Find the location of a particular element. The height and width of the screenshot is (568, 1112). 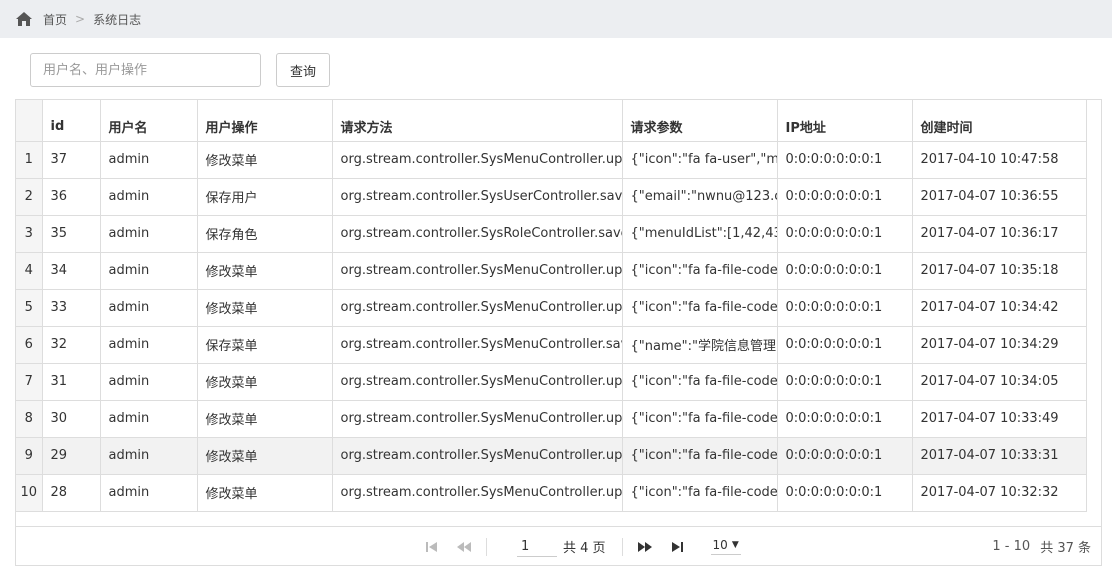

cell-id: 29 is located at coordinates (71, 456).